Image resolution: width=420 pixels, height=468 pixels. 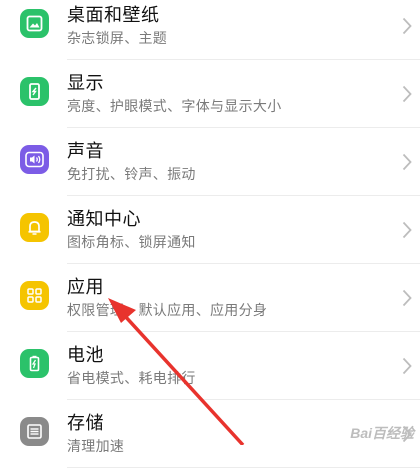 What do you see at coordinates (131, 379) in the screenshot?
I see `settings-item-subtitle: 省电模式、耗电排行` at bounding box center [131, 379].